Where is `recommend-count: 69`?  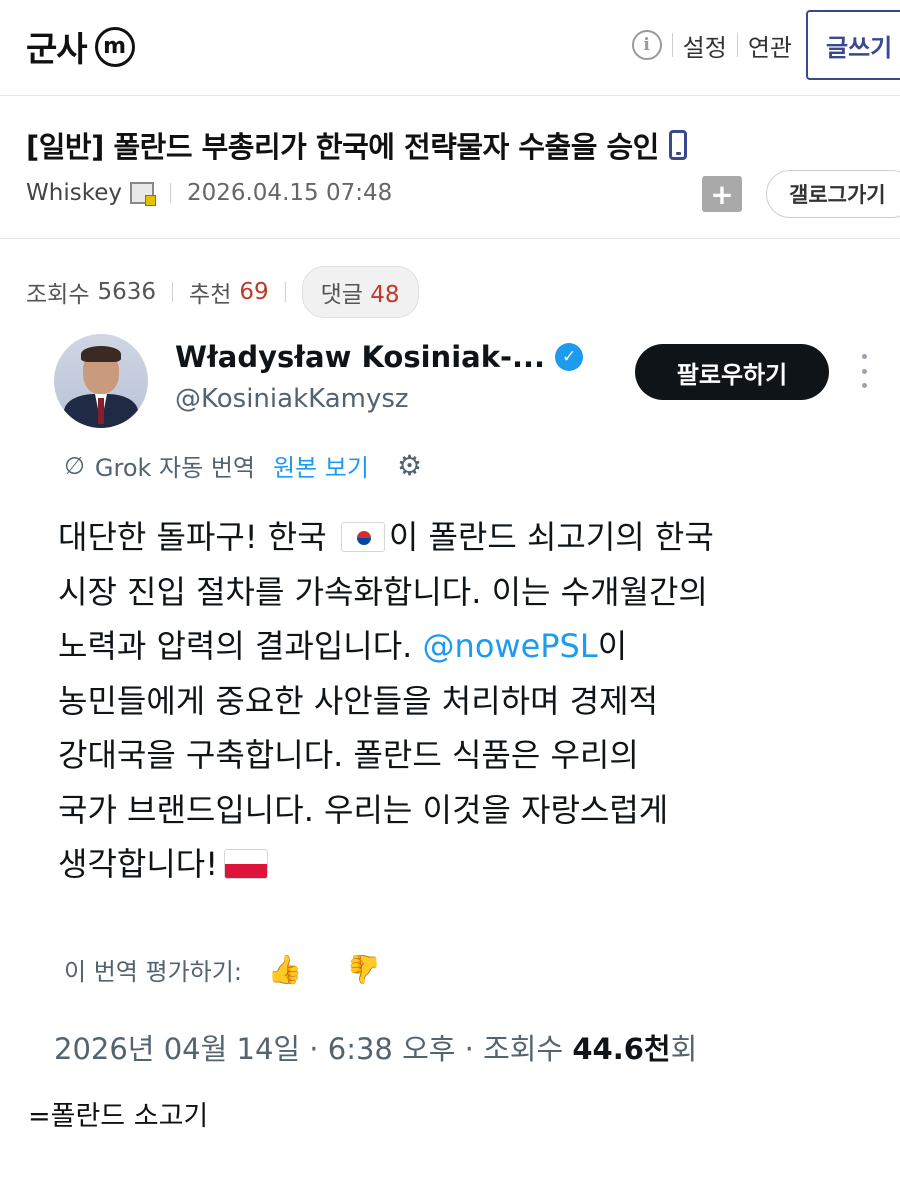 recommend-count: 69 is located at coordinates (254, 292).